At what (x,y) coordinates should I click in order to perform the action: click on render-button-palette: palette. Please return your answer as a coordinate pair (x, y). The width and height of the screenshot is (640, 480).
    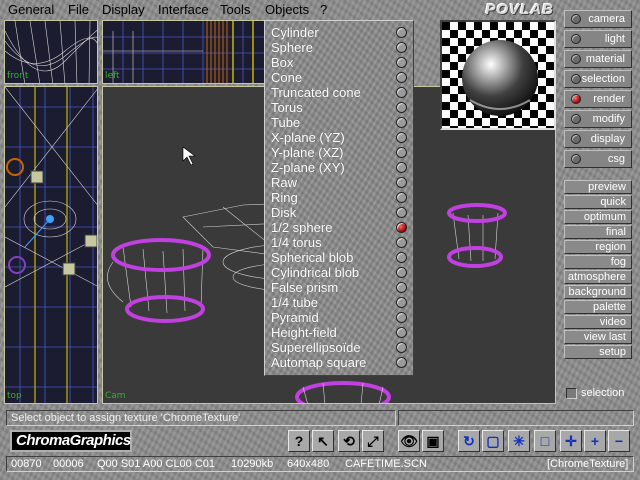
    Looking at the image, I should click on (598, 307).